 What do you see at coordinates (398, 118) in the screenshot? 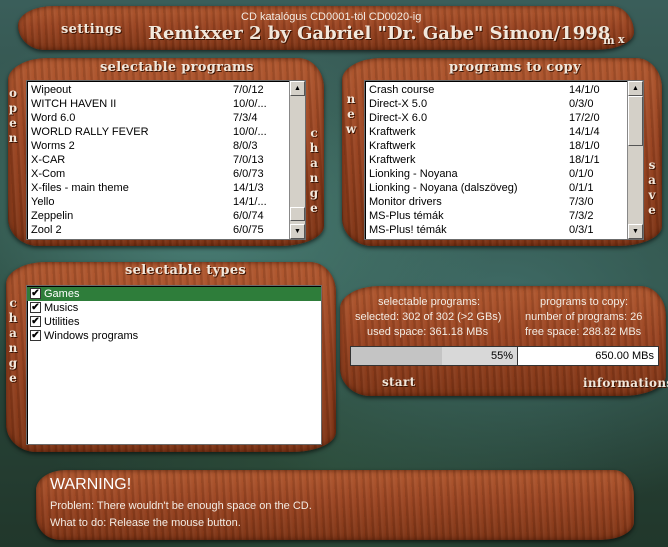
I see `list-item-name: Direct-X 6.0` at bounding box center [398, 118].